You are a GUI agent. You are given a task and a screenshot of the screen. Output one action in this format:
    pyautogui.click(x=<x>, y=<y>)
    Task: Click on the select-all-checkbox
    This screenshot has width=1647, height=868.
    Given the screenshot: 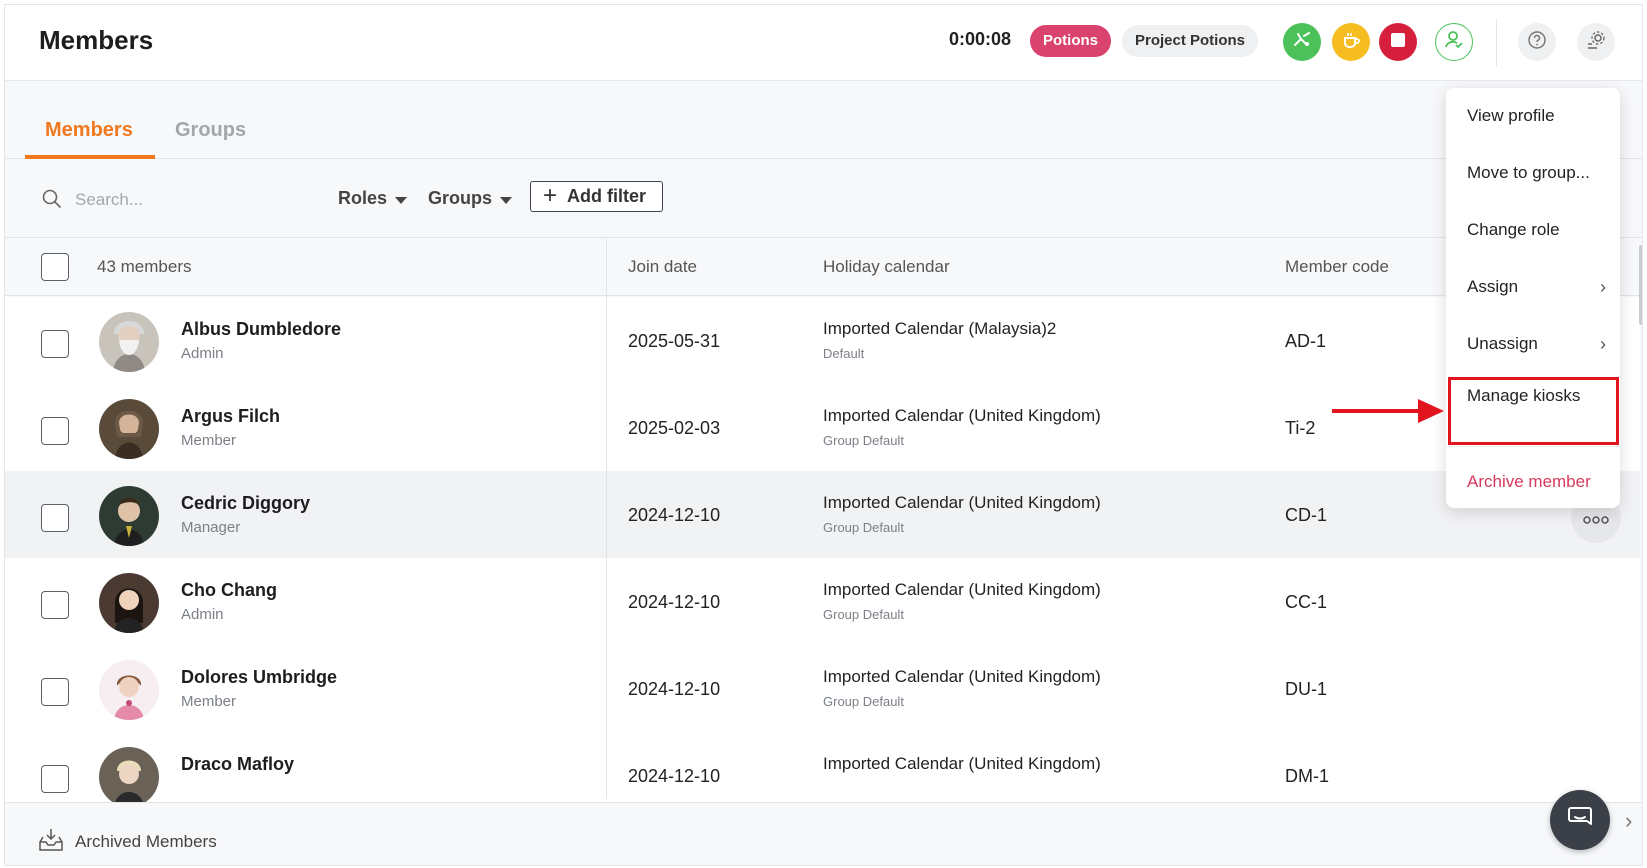 What is the action you would take?
    pyautogui.click(x=55, y=267)
    